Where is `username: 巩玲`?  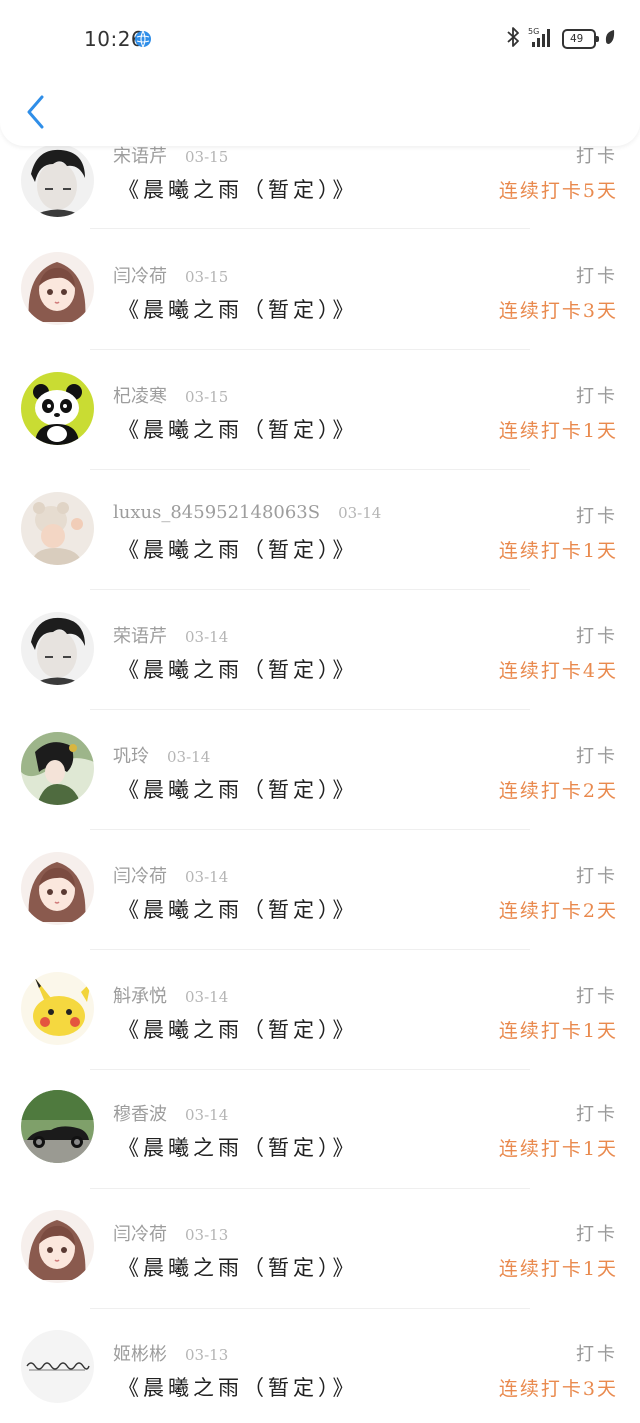
username: 巩玲 is located at coordinates (131, 755).